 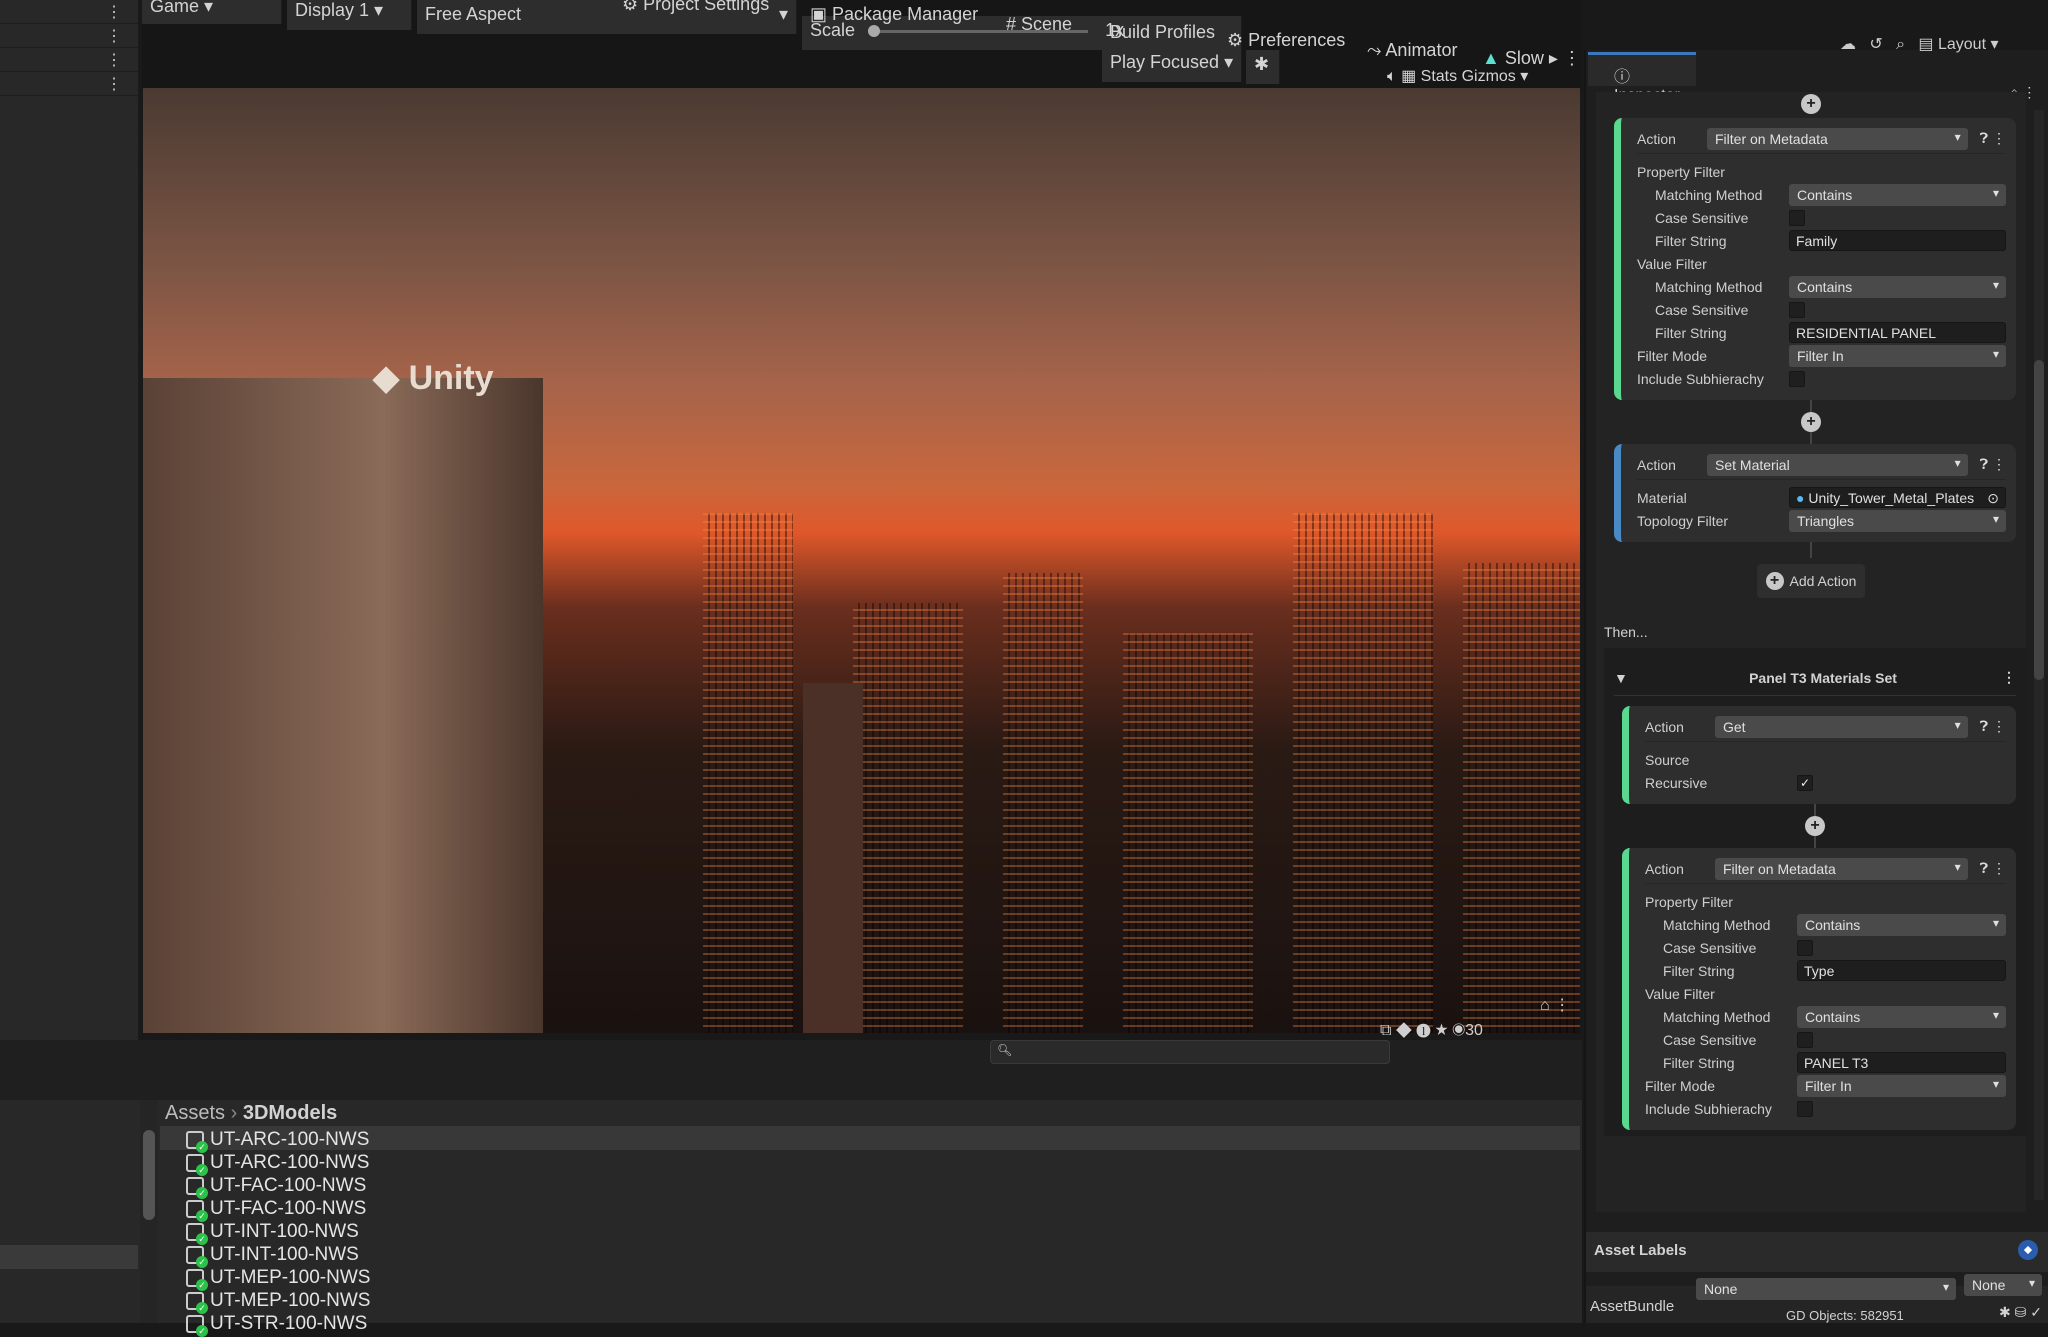 What do you see at coordinates (1172, 65) in the screenshot?
I see `play-mode-dropdown: Play Focused ▾` at bounding box center [1172, 65].